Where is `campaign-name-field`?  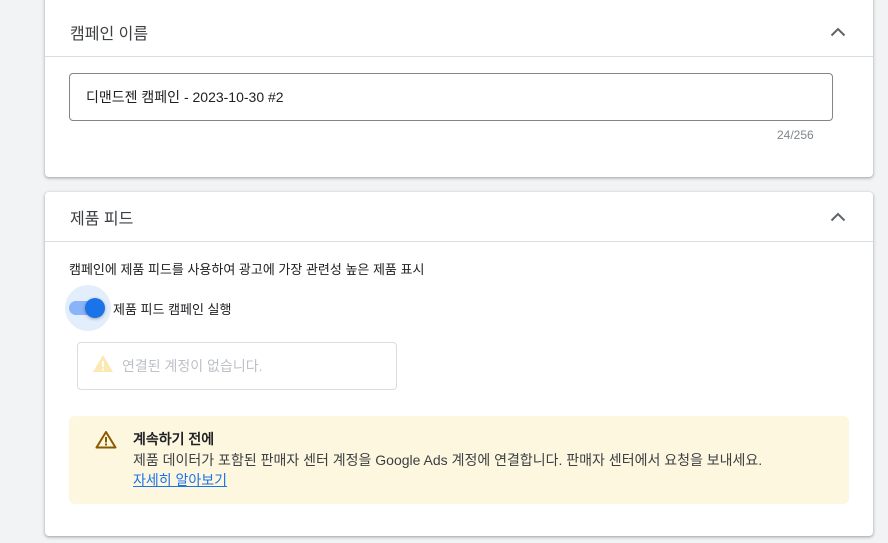 campaign-name-field is located at coordinates (451, 97).